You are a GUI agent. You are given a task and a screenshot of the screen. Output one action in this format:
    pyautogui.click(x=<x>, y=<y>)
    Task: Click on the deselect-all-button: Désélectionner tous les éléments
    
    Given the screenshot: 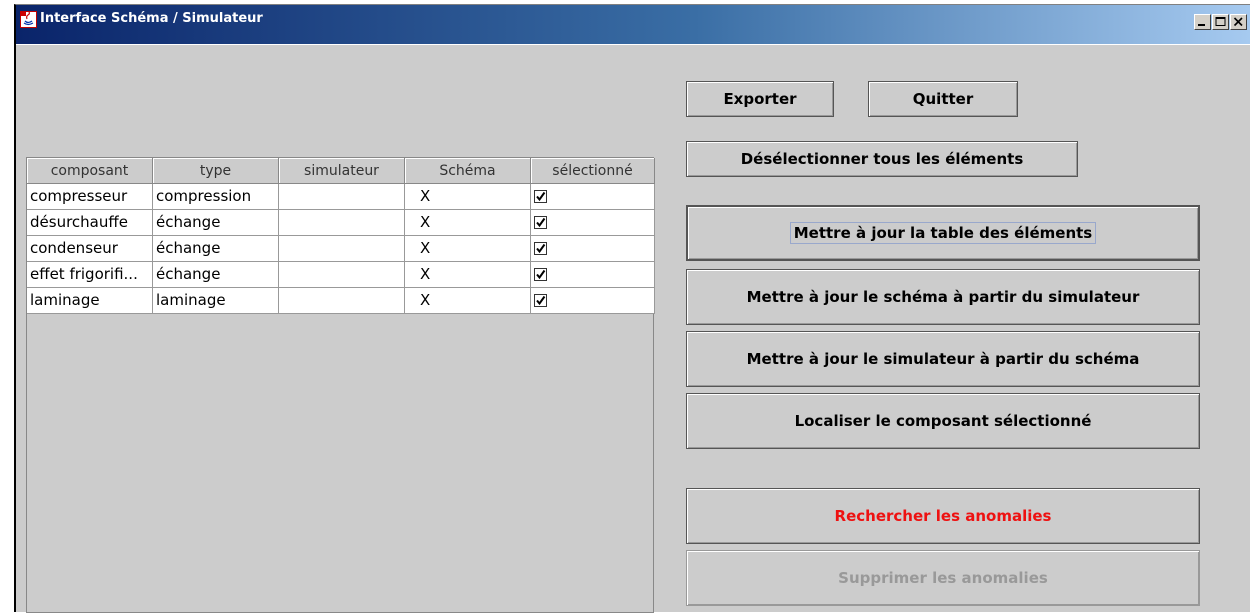 What is the action you would take?
    pyautogui.click(x=882, y=159)
    